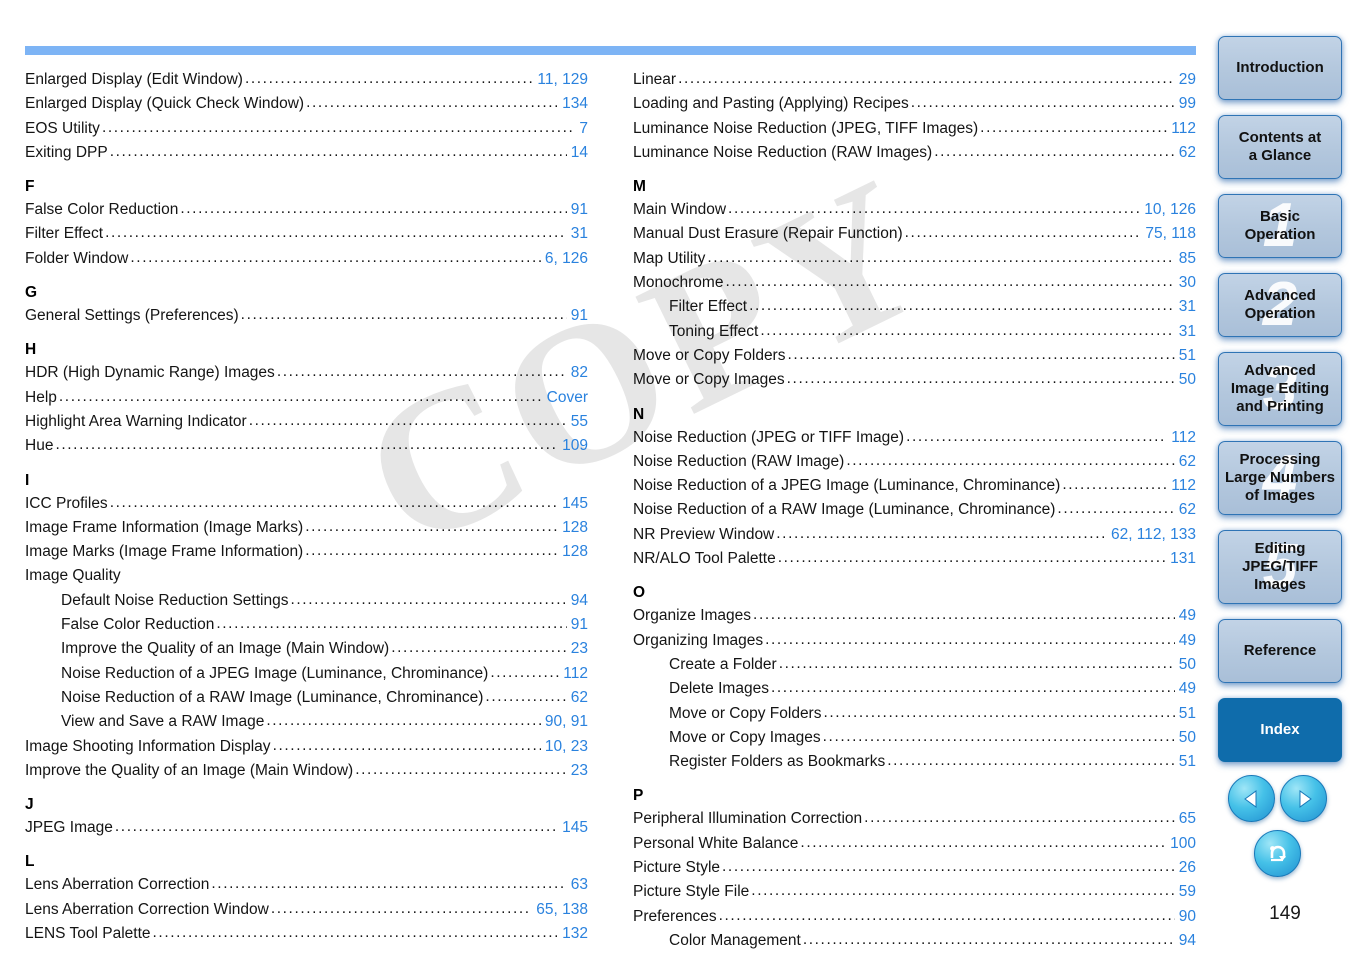 This screenshot has height=954, width=1350. Describe the element at coordinates (1280, 730) in the screenshot. I see `sidebar-button-index: Index` at that location.